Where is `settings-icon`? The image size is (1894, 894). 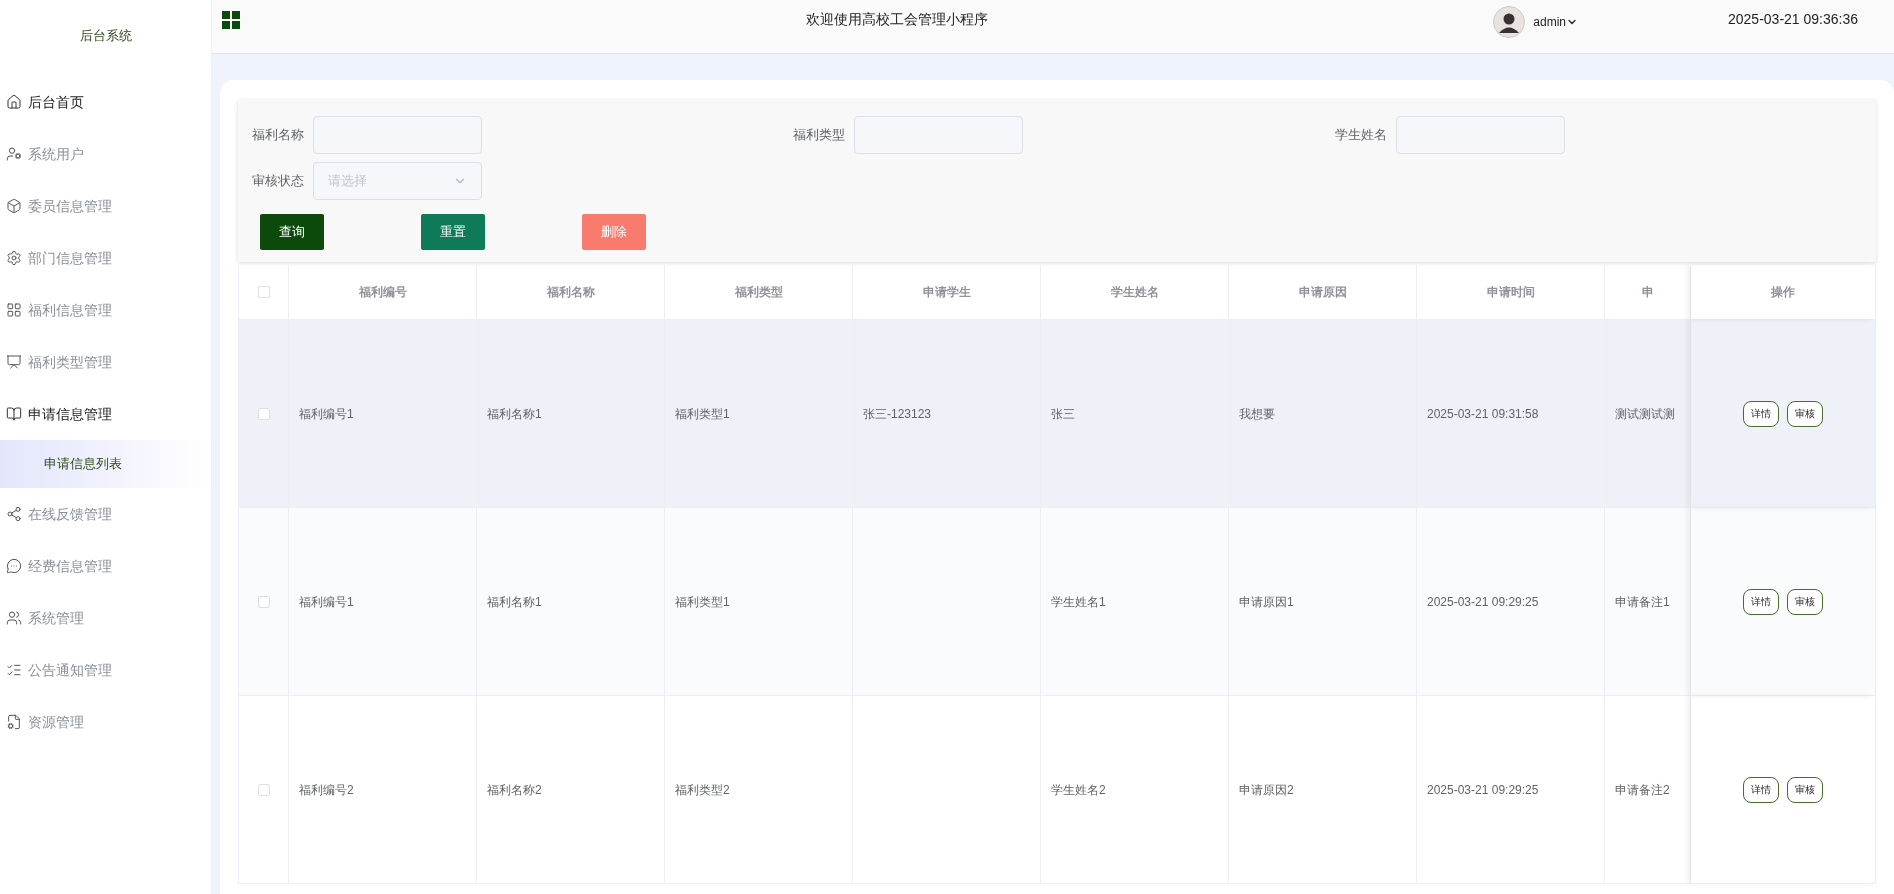
settings-icon is located at coordinates (14, 258).